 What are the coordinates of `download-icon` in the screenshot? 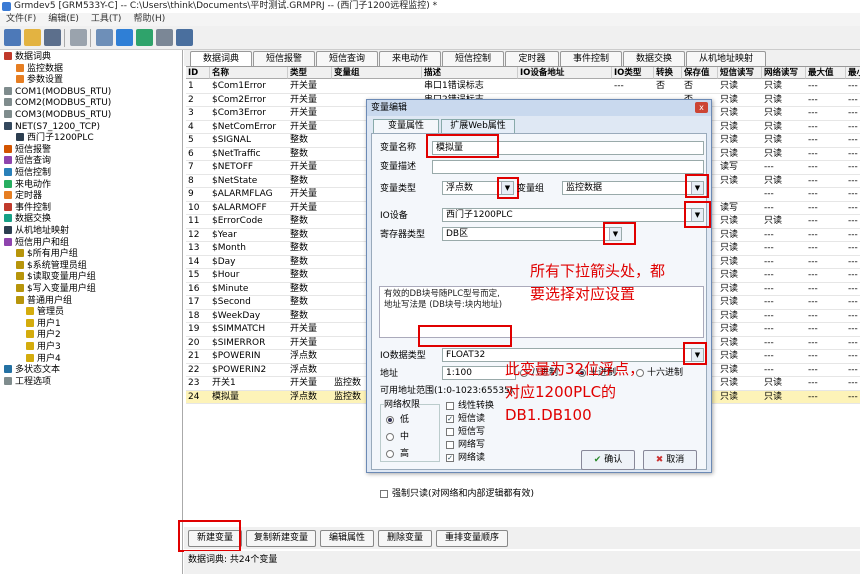 It's located at (124, 37).